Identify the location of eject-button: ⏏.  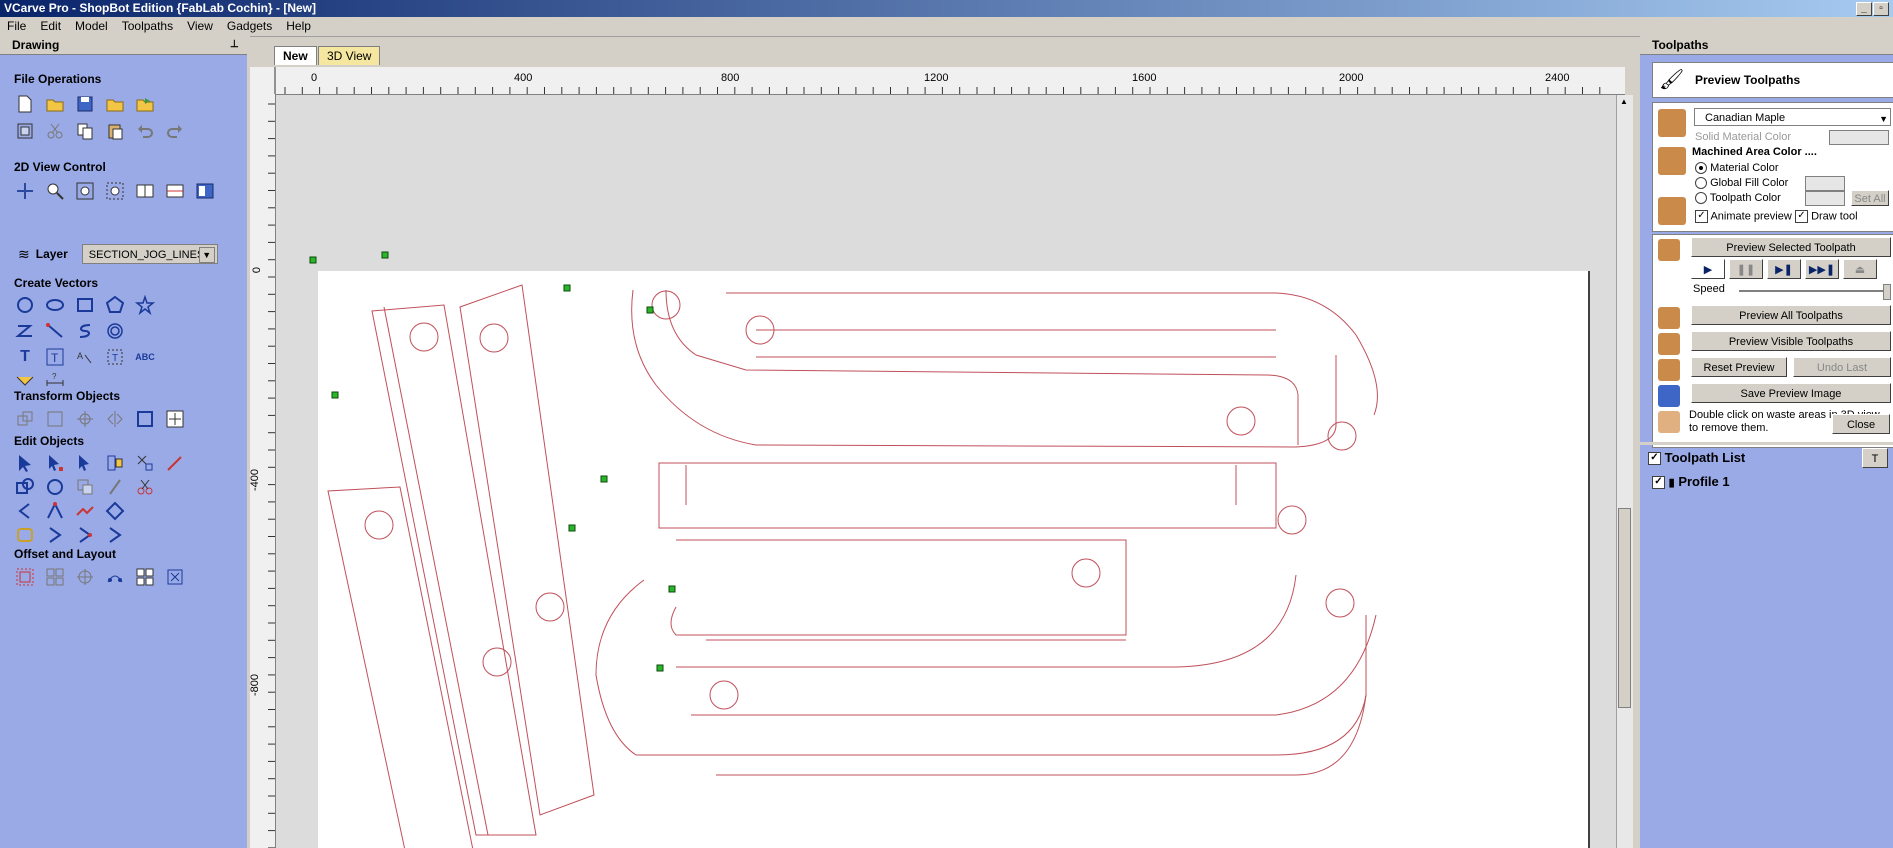
(1860, 269).